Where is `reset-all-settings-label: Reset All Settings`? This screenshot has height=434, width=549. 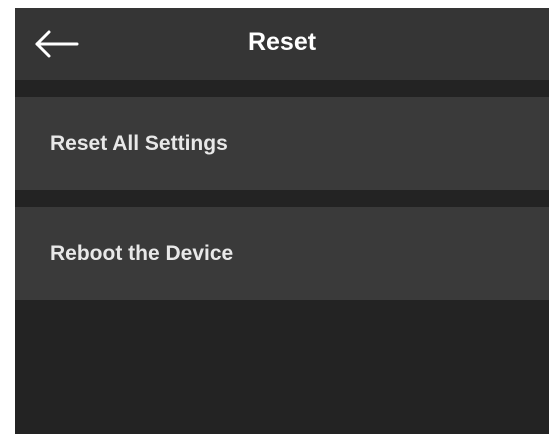 reset-all-settings-label: Reset All Settings is located at coordinates (139, 143).